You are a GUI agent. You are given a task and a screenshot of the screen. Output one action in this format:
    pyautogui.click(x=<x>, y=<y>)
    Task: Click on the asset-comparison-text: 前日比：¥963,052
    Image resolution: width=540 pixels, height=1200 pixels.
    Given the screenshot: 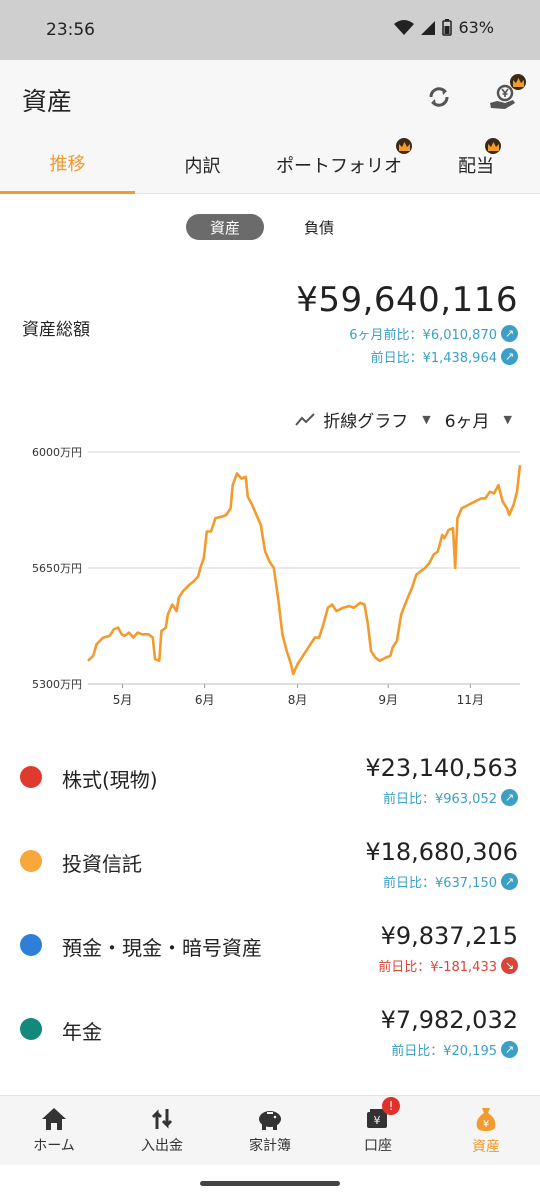 What is the action you would take?
    pyautogui.click(x=439, y=799)
    